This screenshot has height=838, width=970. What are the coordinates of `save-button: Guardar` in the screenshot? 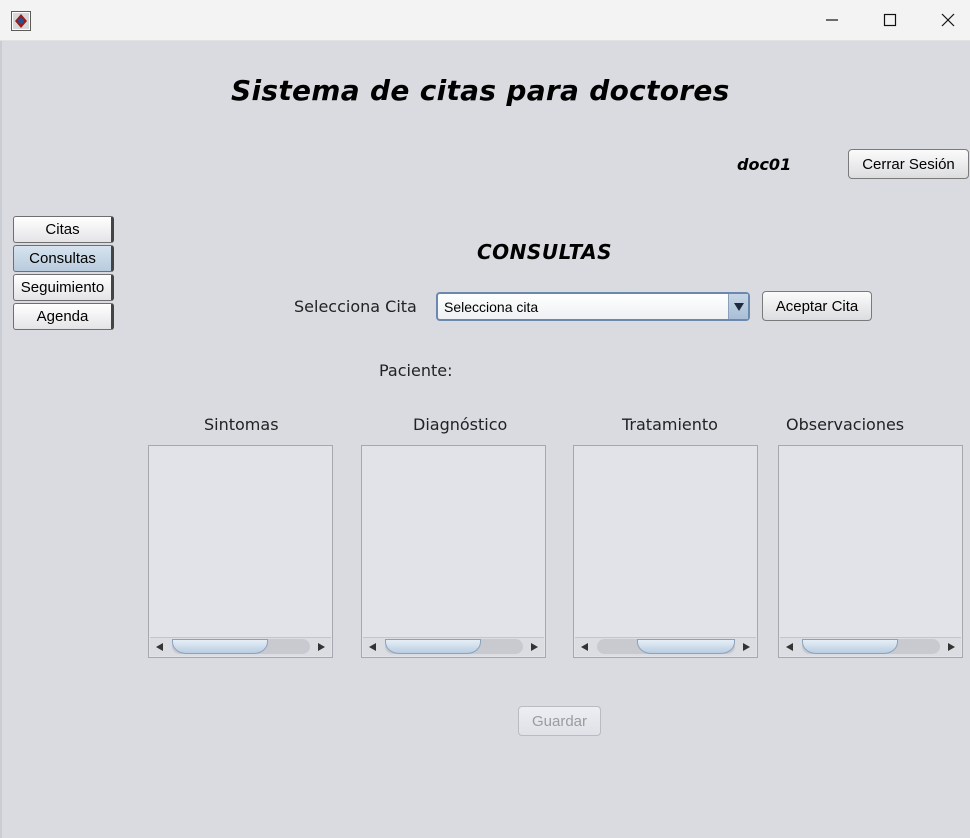 It's located at (559, 721).